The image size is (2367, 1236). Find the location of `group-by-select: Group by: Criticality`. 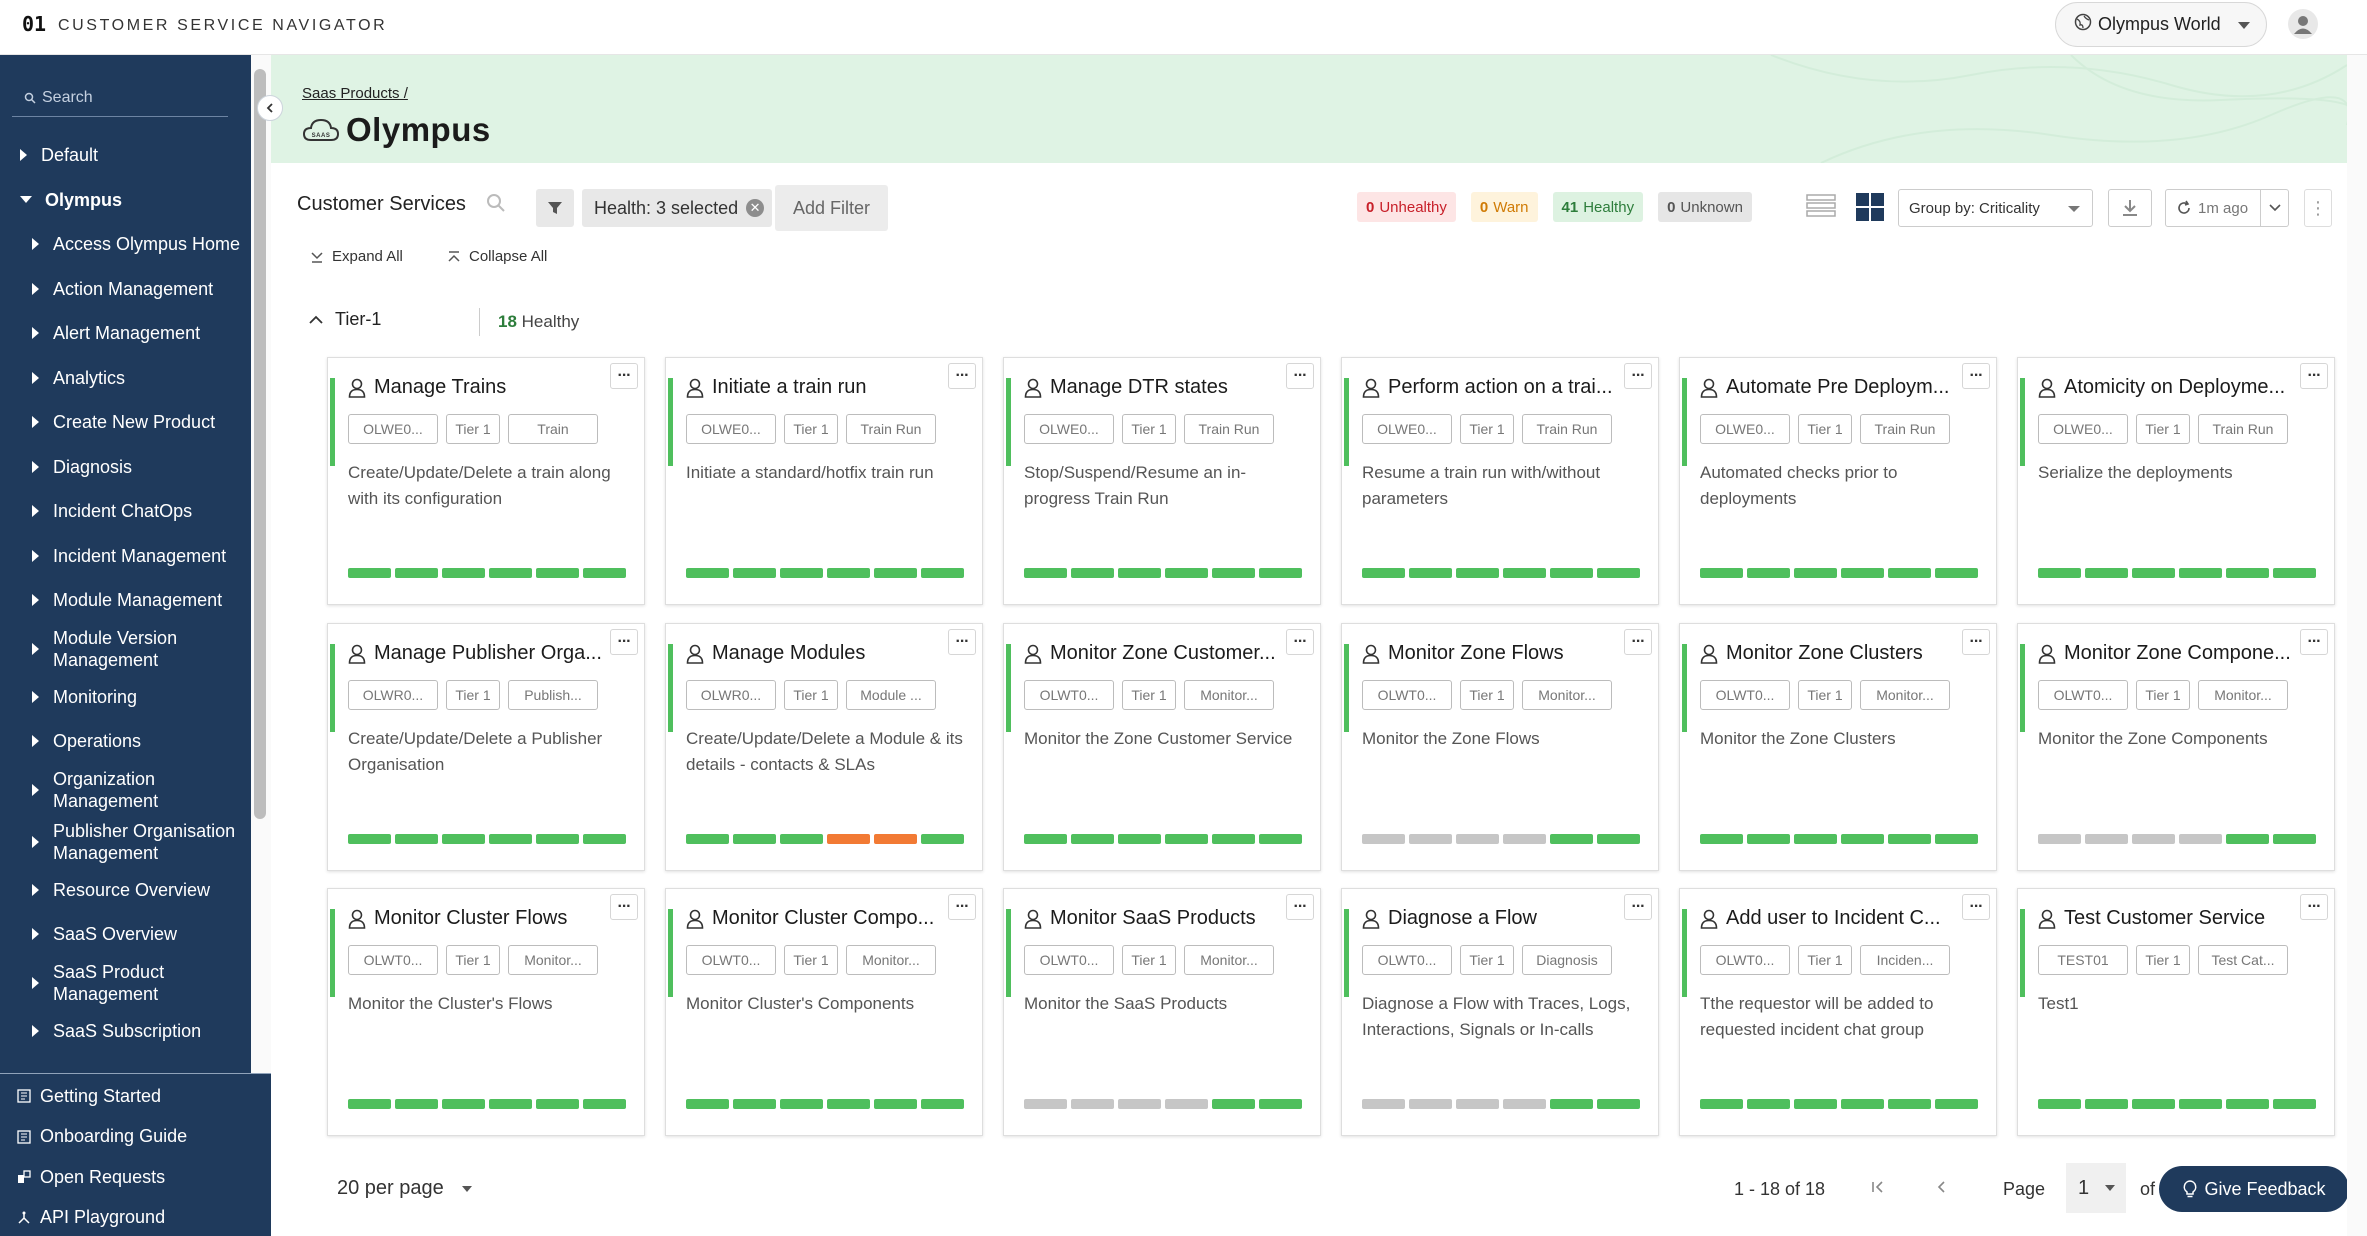

group-by-select: Group by: Criticality is located at coordinates (1995, 208).